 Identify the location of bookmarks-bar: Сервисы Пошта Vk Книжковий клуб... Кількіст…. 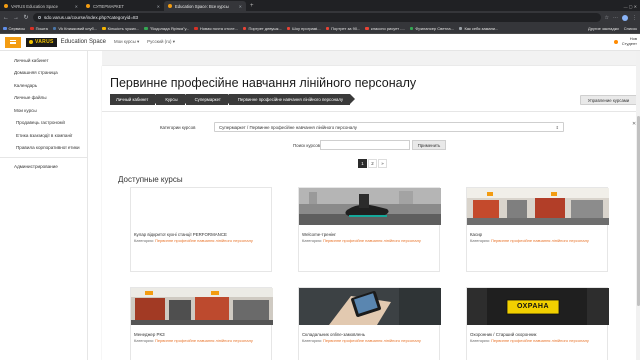
(320, 29).